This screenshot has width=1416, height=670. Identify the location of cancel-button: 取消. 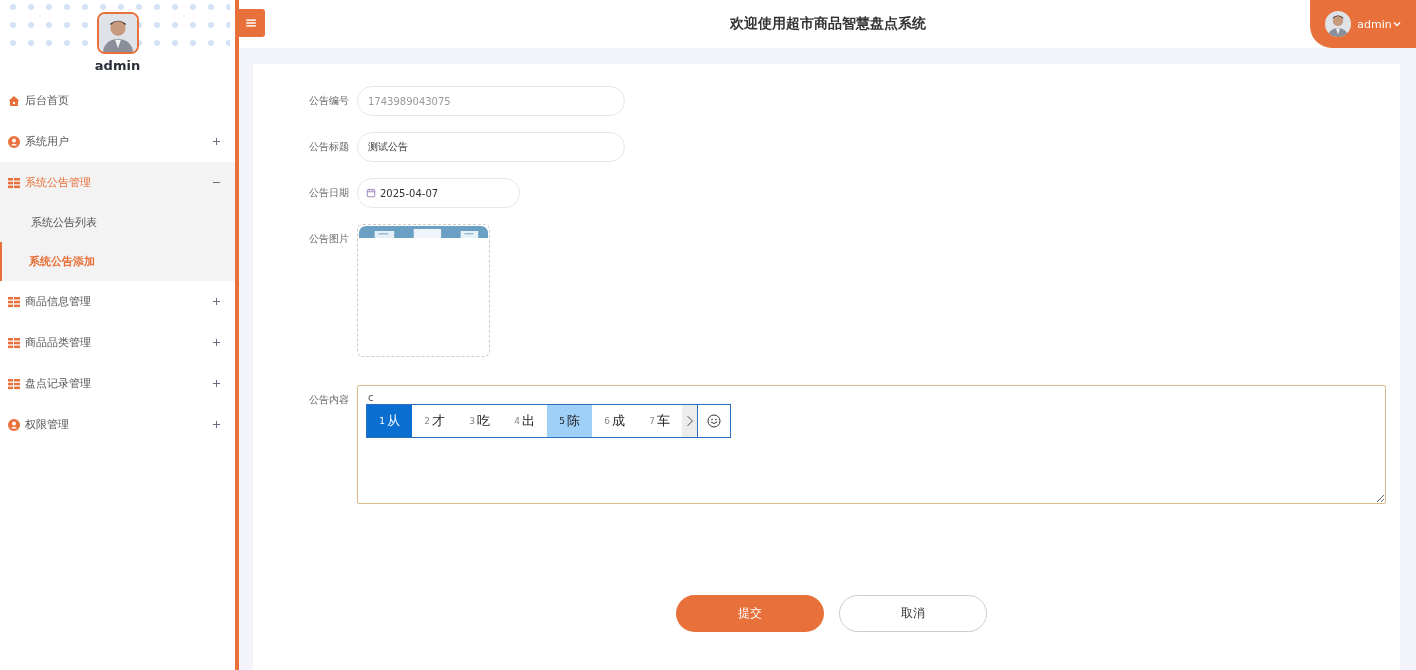
(913, 613).